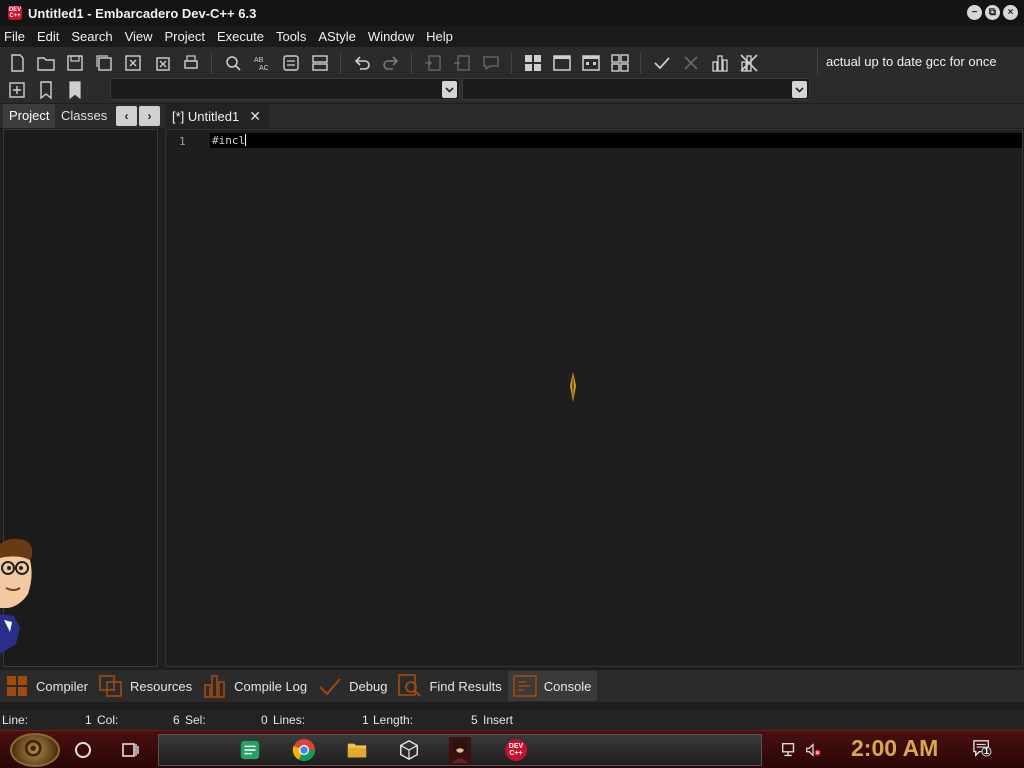 This screenshot has height=768, width=1024. I want to click on close-all-button, so click(162, 63).